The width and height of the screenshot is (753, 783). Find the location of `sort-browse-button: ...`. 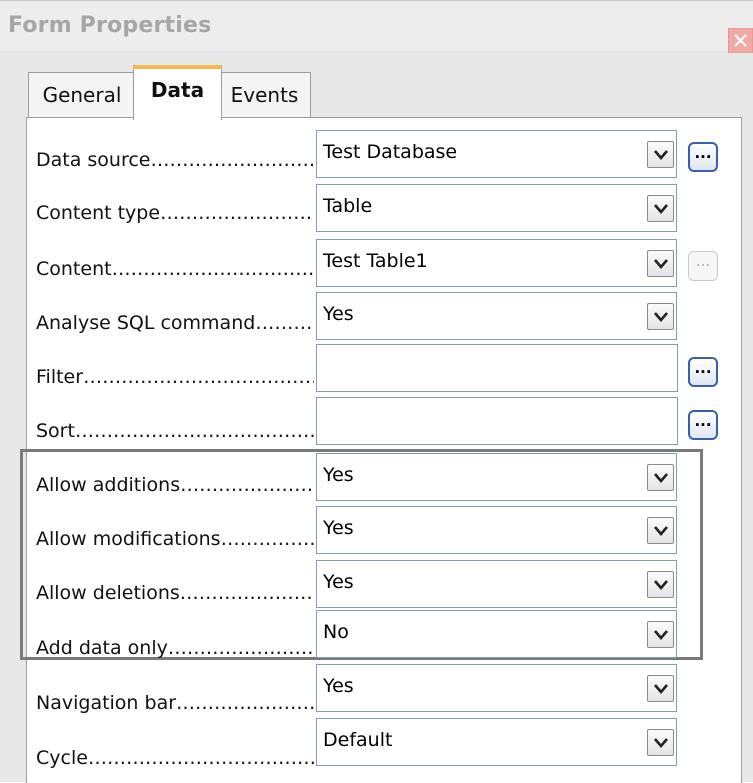

sort-browse-button: ... is located at coordinates (703, 425).